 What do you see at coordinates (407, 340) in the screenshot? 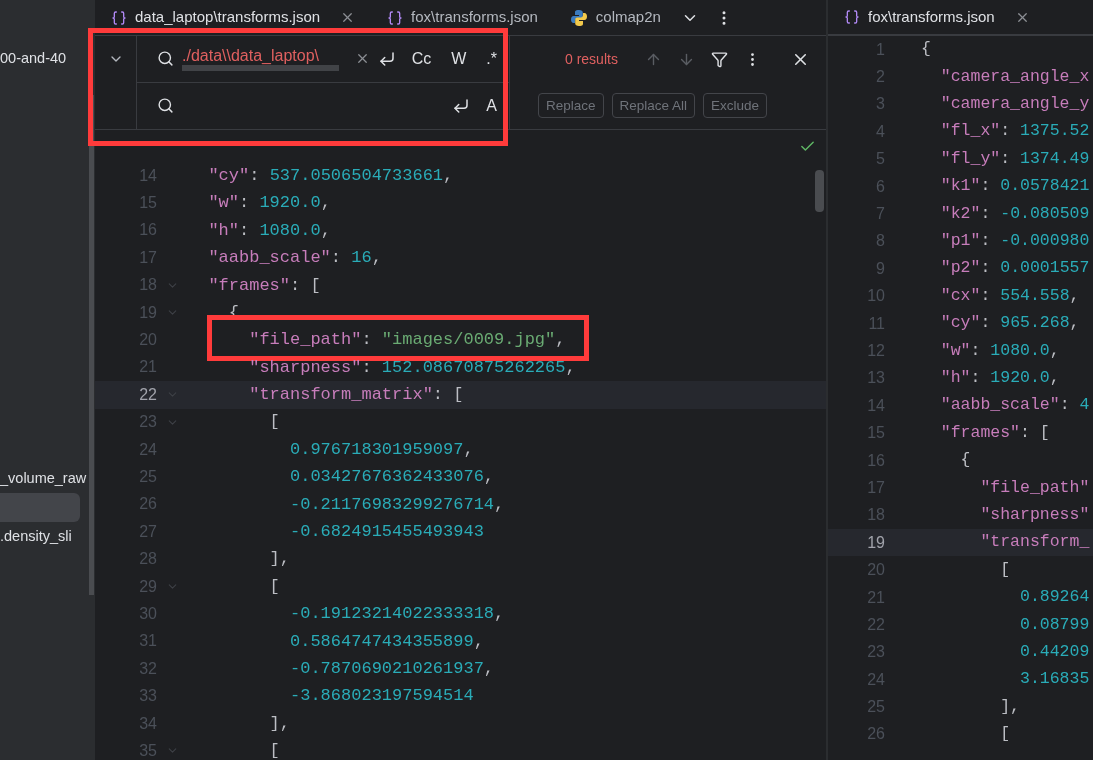
I see `code-line: "file_path": "images/0009.jpg",` at bounding box center [407, 340].